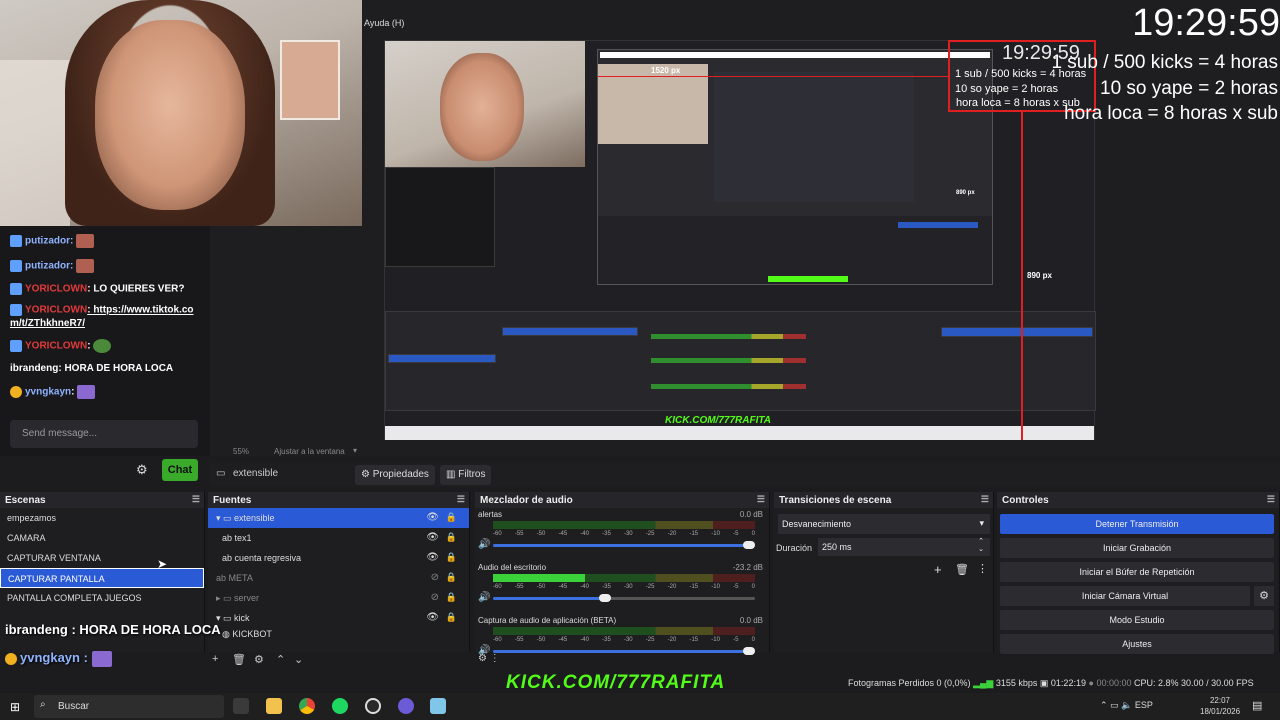  What do you see at coordinates (340, 706) in the screenshot?
I see `spotify-icon` at bounding box center [340, 706].